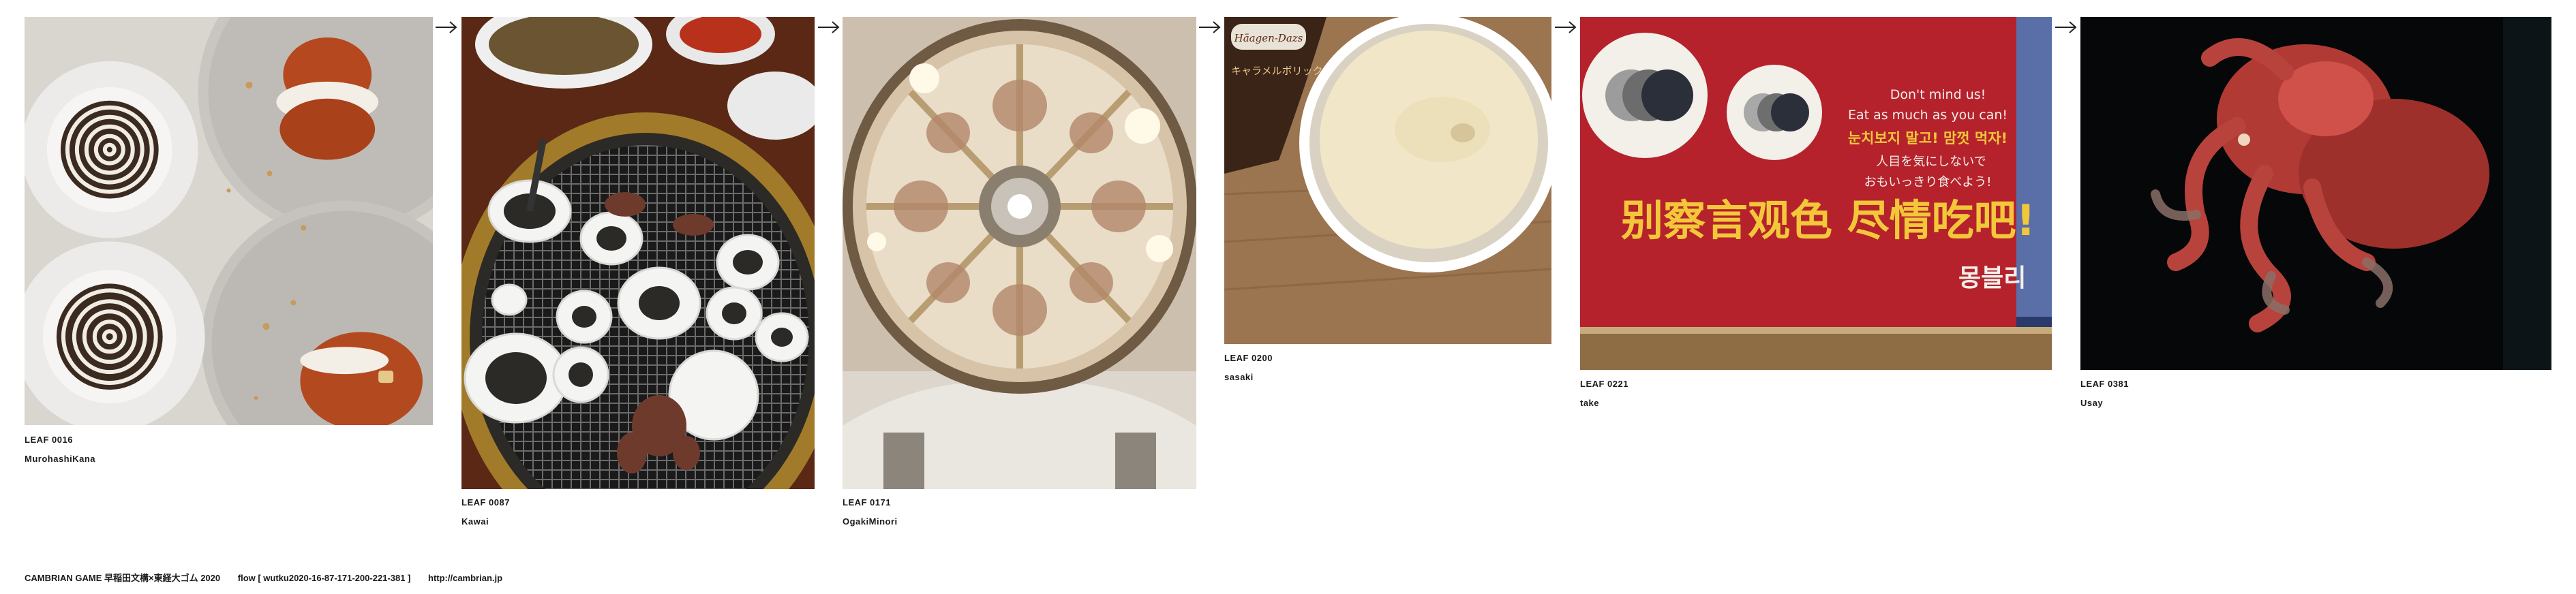 The width and height of the screenshot is (2576, 594). I want to click on leaf-number: LEAF 0381, so click(2104, 384).